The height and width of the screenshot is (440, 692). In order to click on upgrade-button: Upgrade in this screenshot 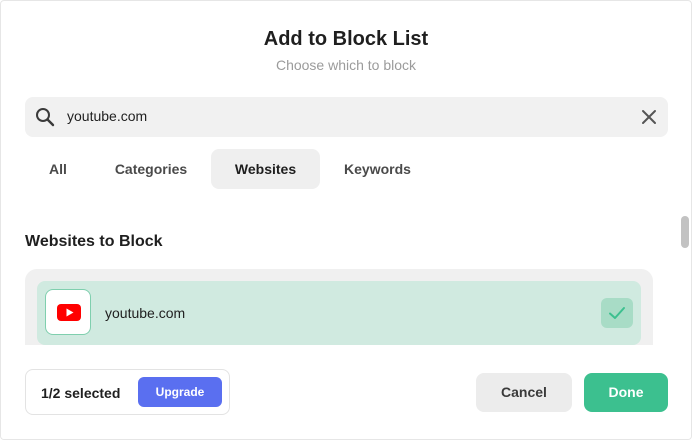, I will do `click(180, 392)`.